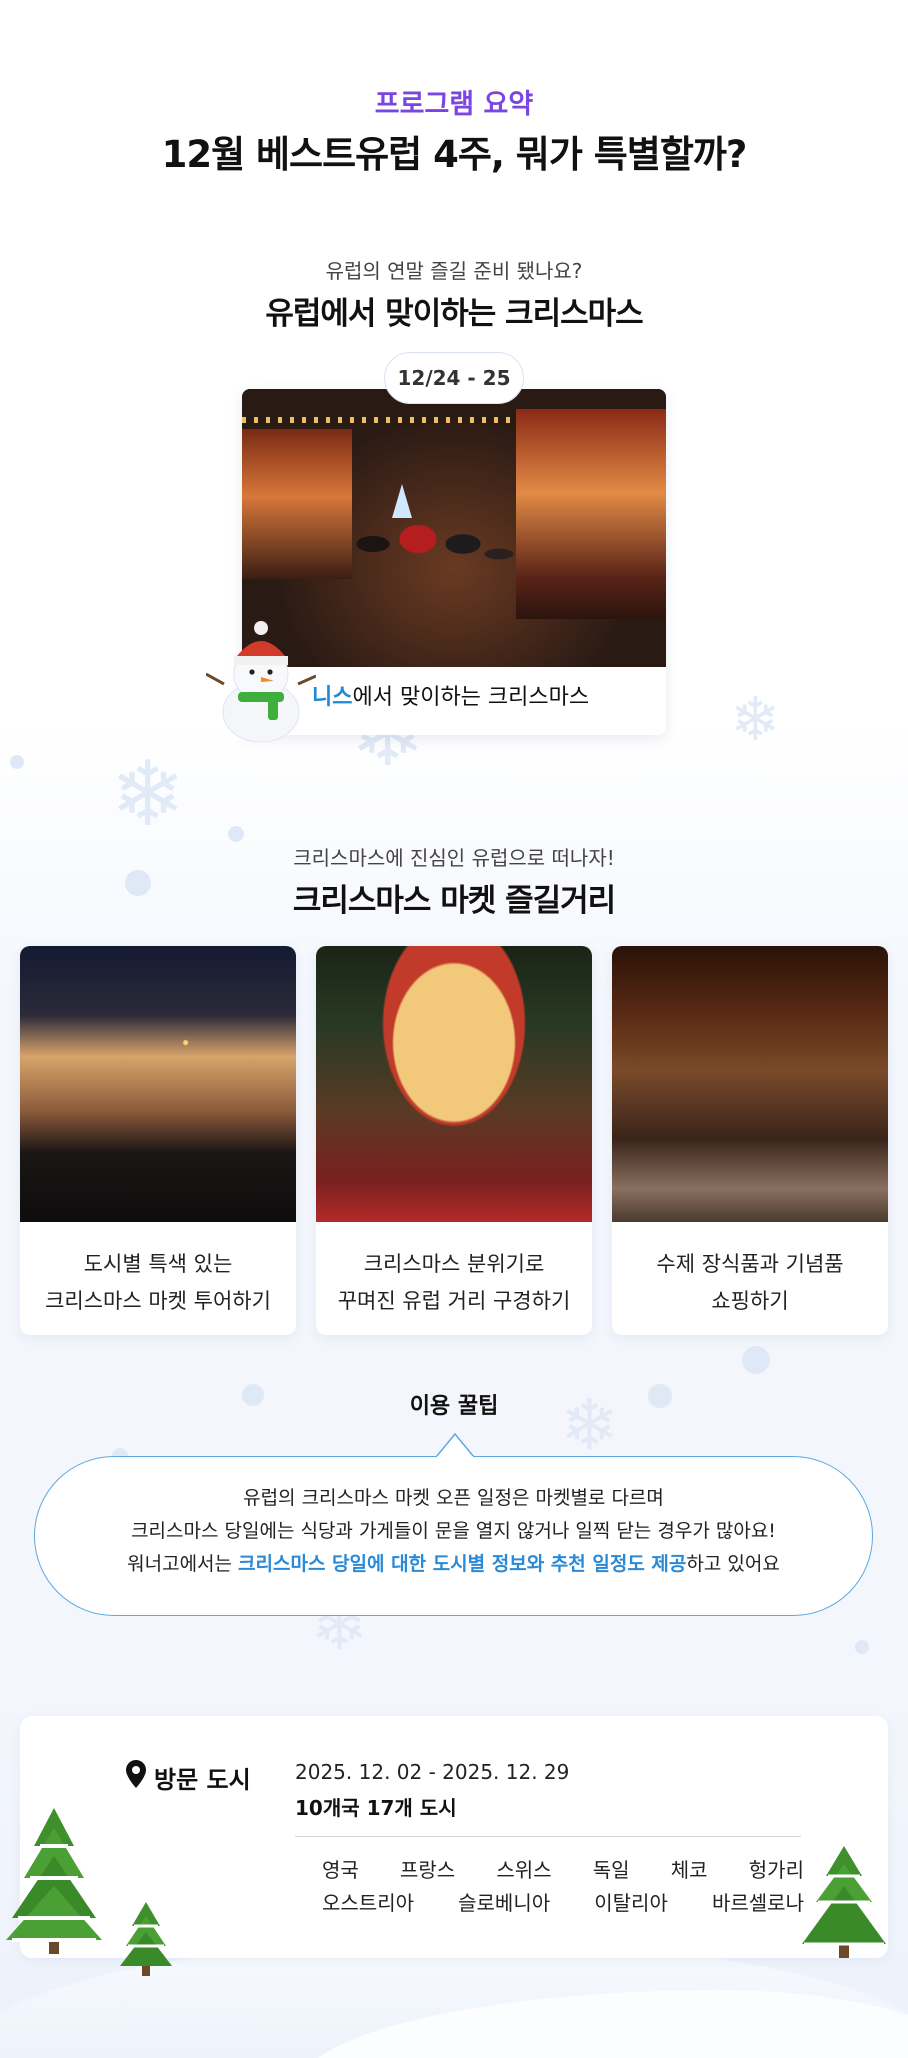 This screenshot has width=908, height=2058. Describe the element at coordinates (136, 1774) in the screenshot. I see `location-pin-icon` at that location.